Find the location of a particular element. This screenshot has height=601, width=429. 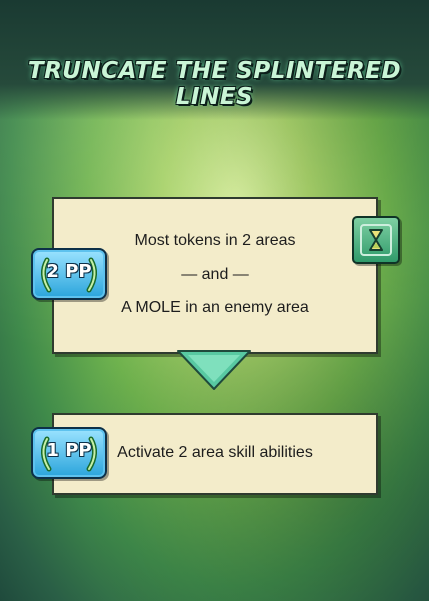

objective-1-line-1: Most tokens in 2 areas is located at coordinates (215, 240).